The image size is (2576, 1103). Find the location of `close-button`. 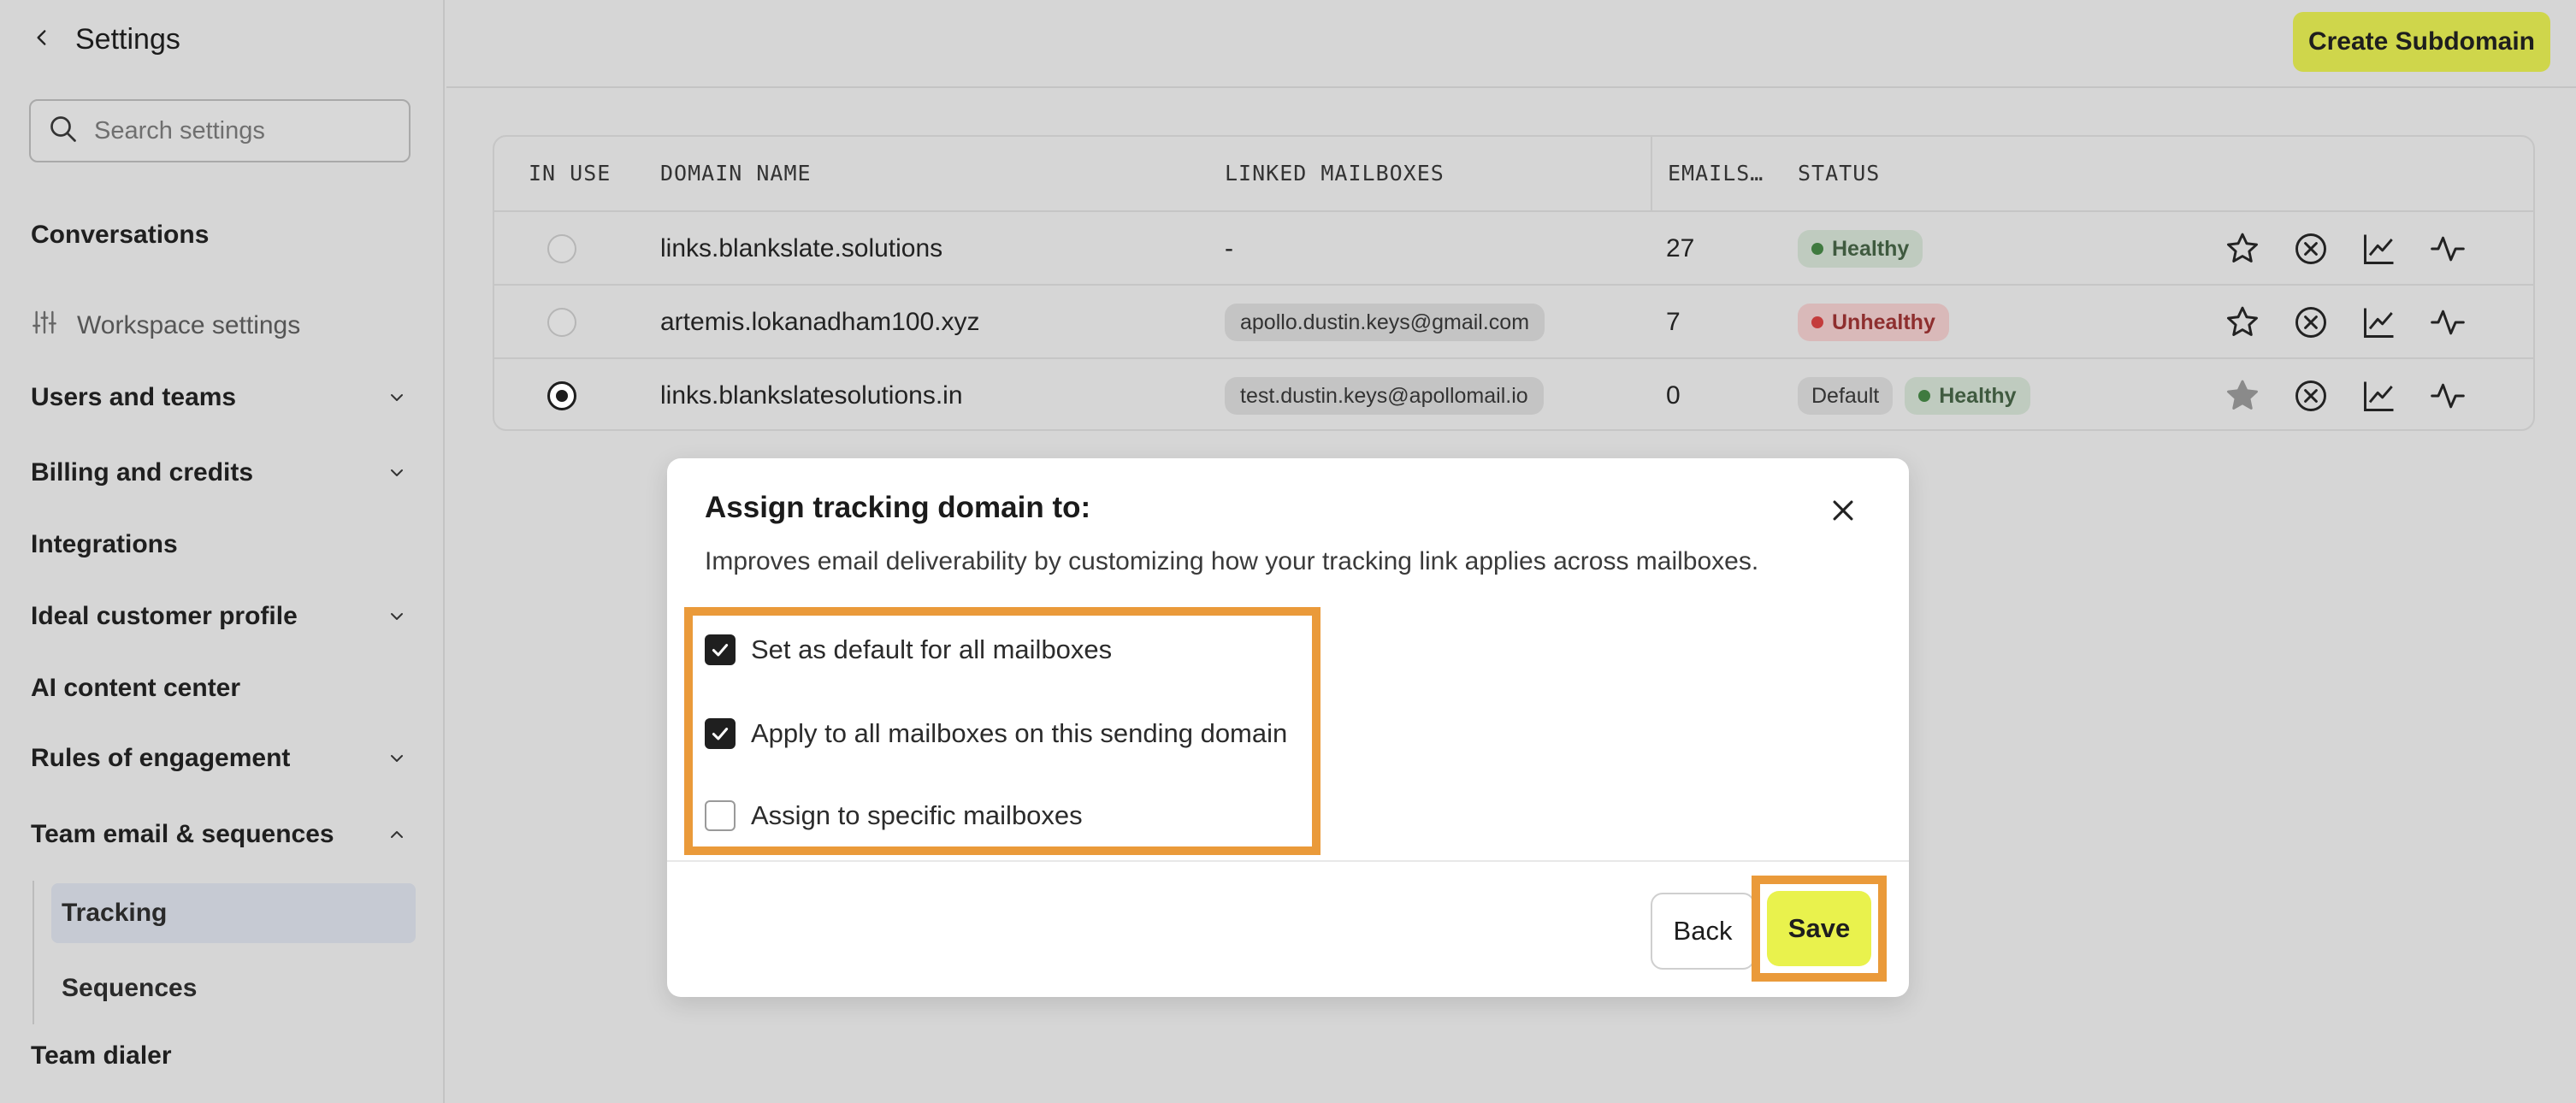

close-button is located at coordinates (1843, 510).